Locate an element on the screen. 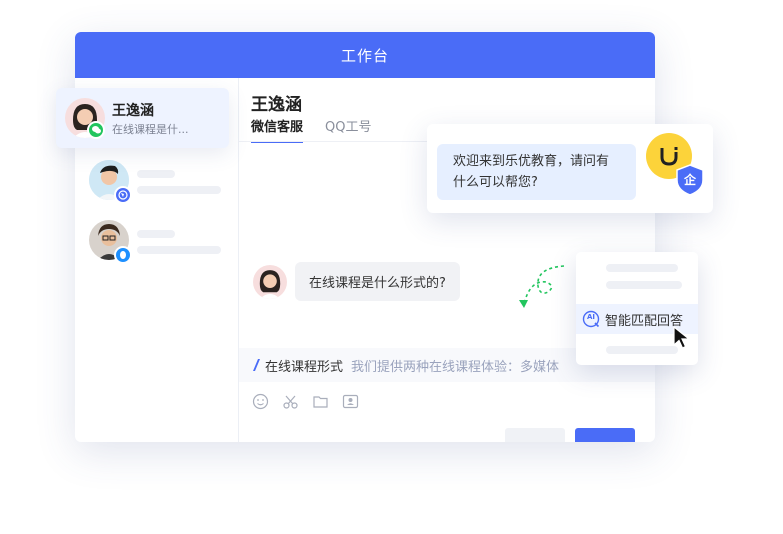 This screenshot has height=534, width=783. window-title: 工作台 is located at coordinates (364, 55).